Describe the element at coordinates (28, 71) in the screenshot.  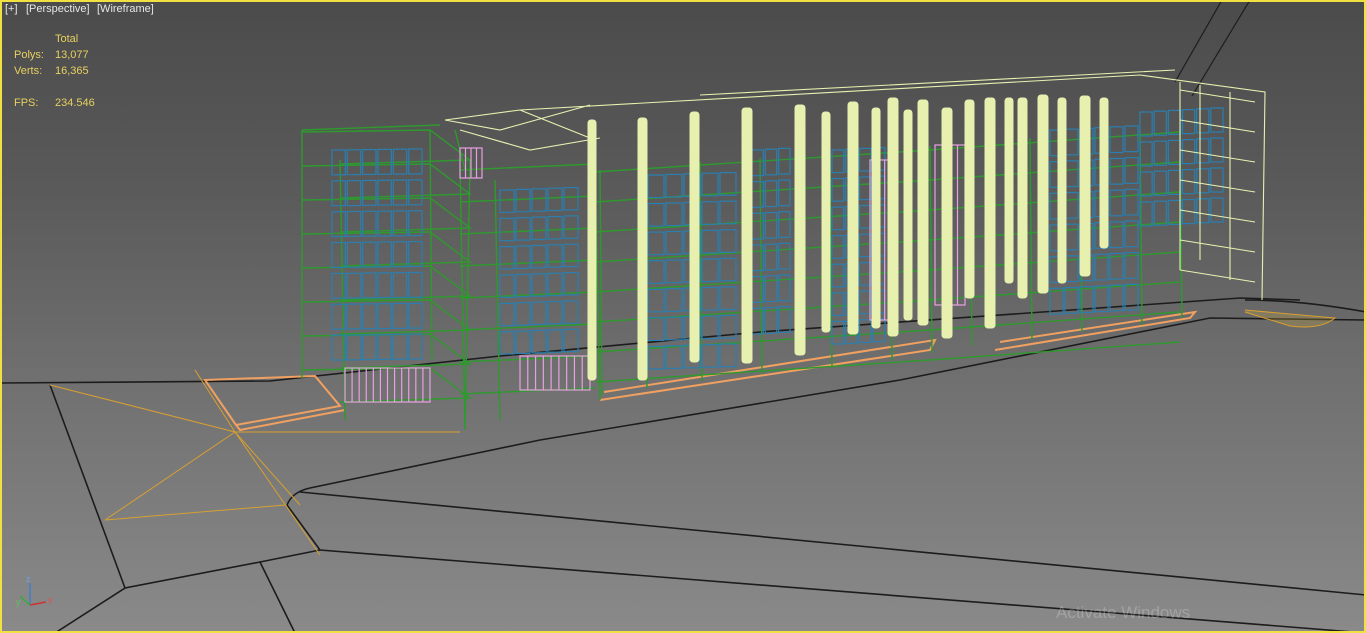
I see `stats-verts-label: Verts:` at that location.